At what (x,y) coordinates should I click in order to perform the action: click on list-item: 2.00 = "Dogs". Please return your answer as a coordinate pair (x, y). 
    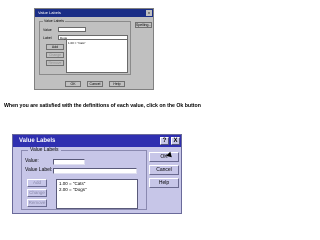
    Looking at the image, I should click on (97, 190).